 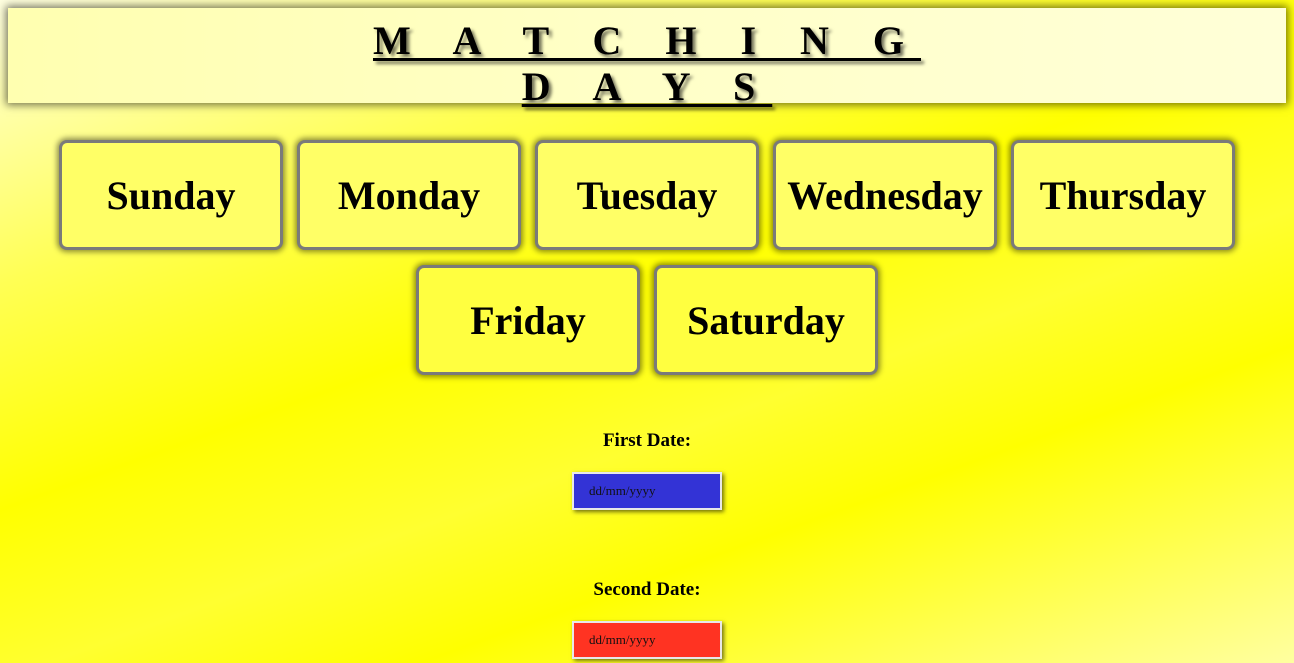 I want to click on first-date-input: dd/mm/yyyy, so click(x=647, y=491).